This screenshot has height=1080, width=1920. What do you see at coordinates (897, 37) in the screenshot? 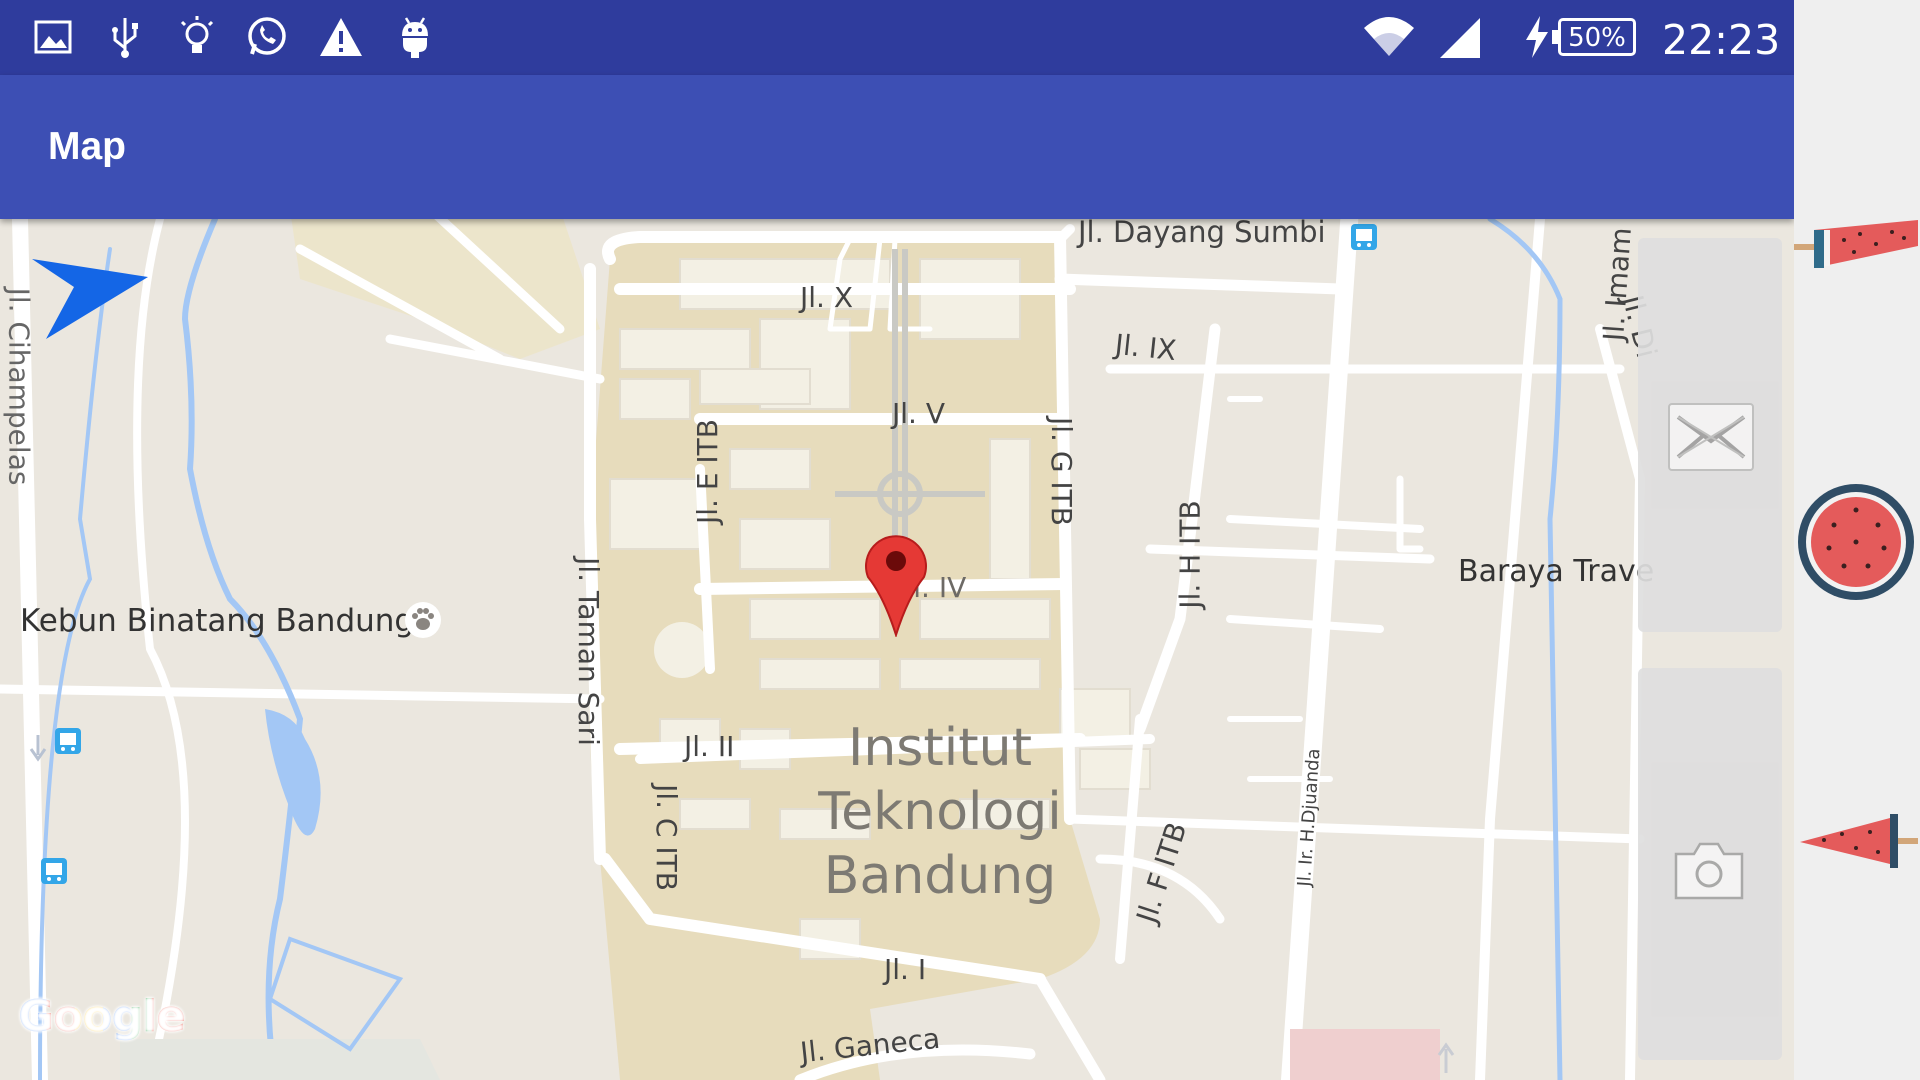
I see `status-bar: 50% 22:23` at bounding box center [897, 37].